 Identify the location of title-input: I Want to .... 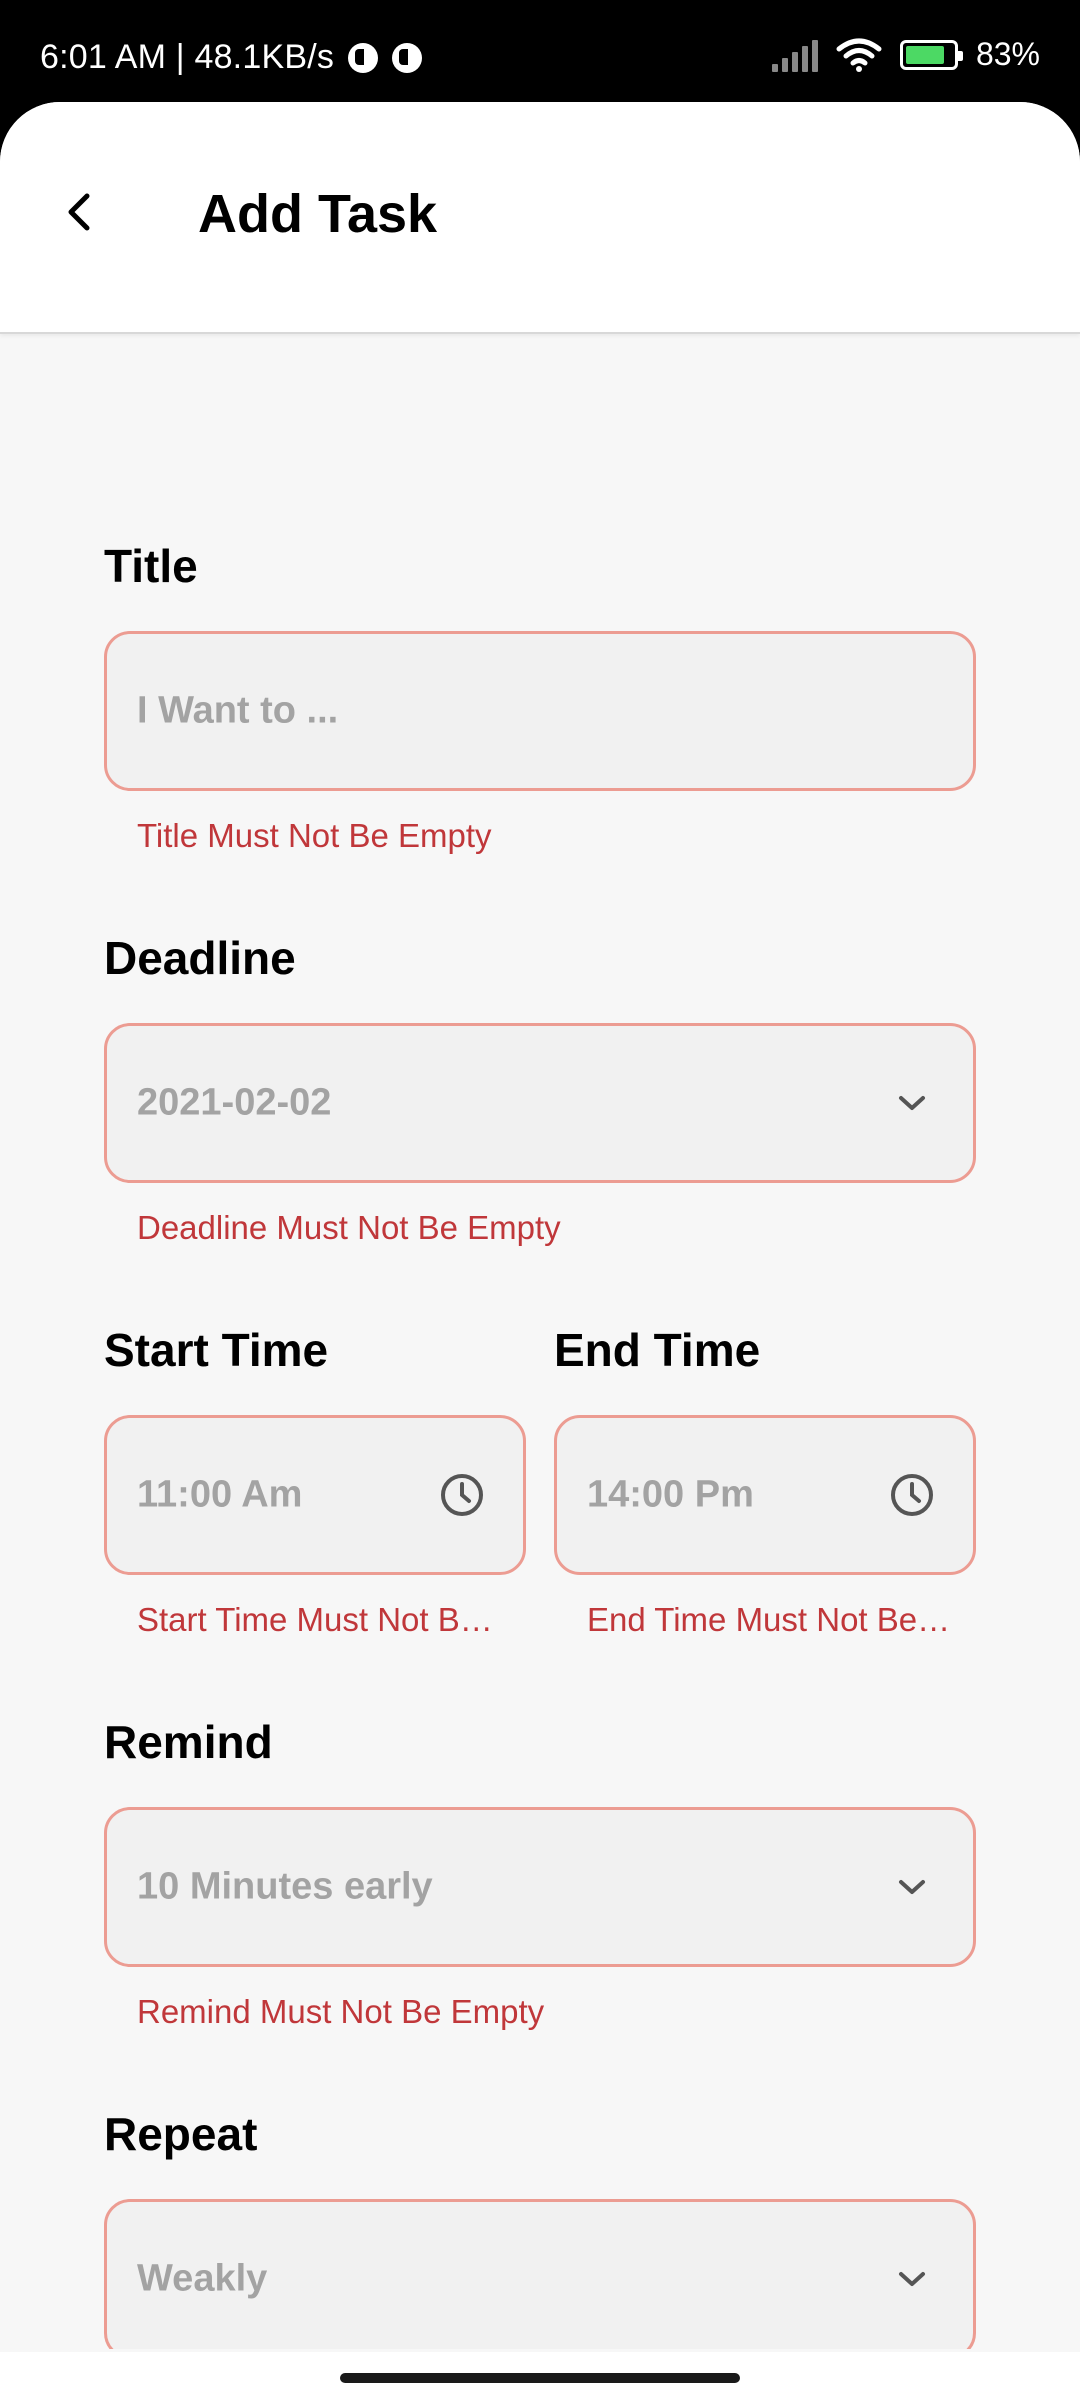
(540, 711).